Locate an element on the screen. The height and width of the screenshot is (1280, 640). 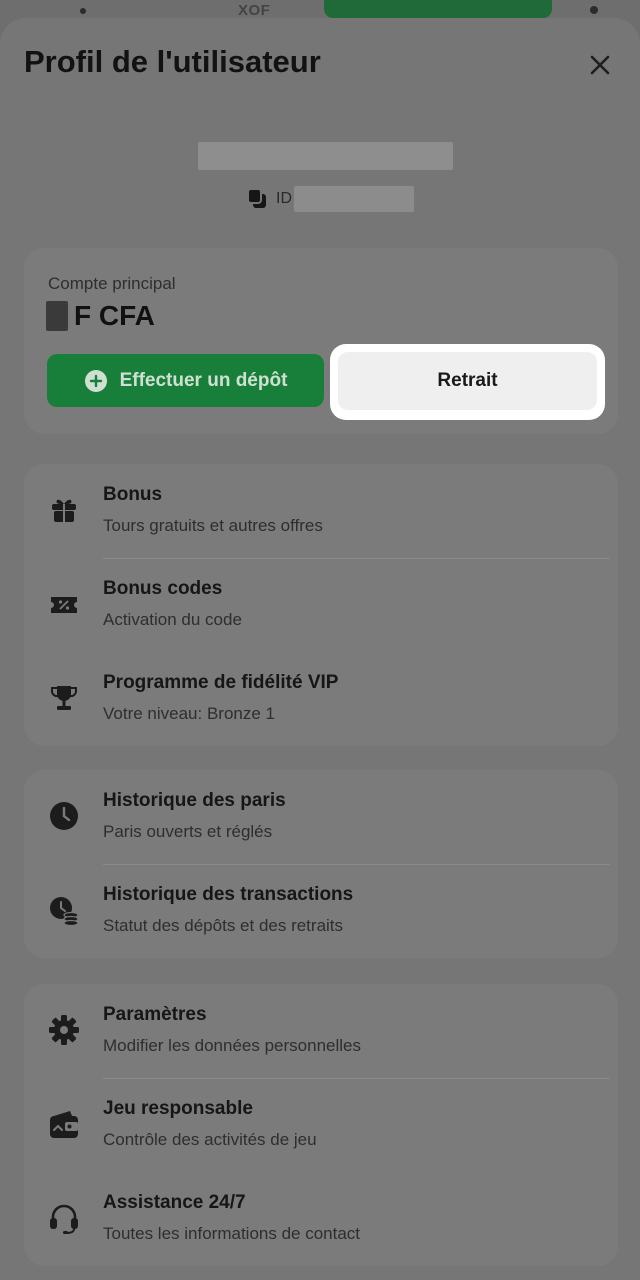
header-deposit-button is located at coordinates (438, 9).